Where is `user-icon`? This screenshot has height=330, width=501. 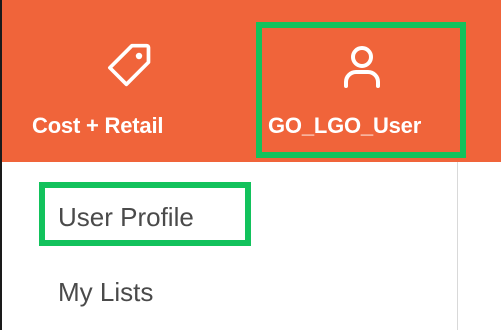
user-icon is located at coordinates (362, 68).